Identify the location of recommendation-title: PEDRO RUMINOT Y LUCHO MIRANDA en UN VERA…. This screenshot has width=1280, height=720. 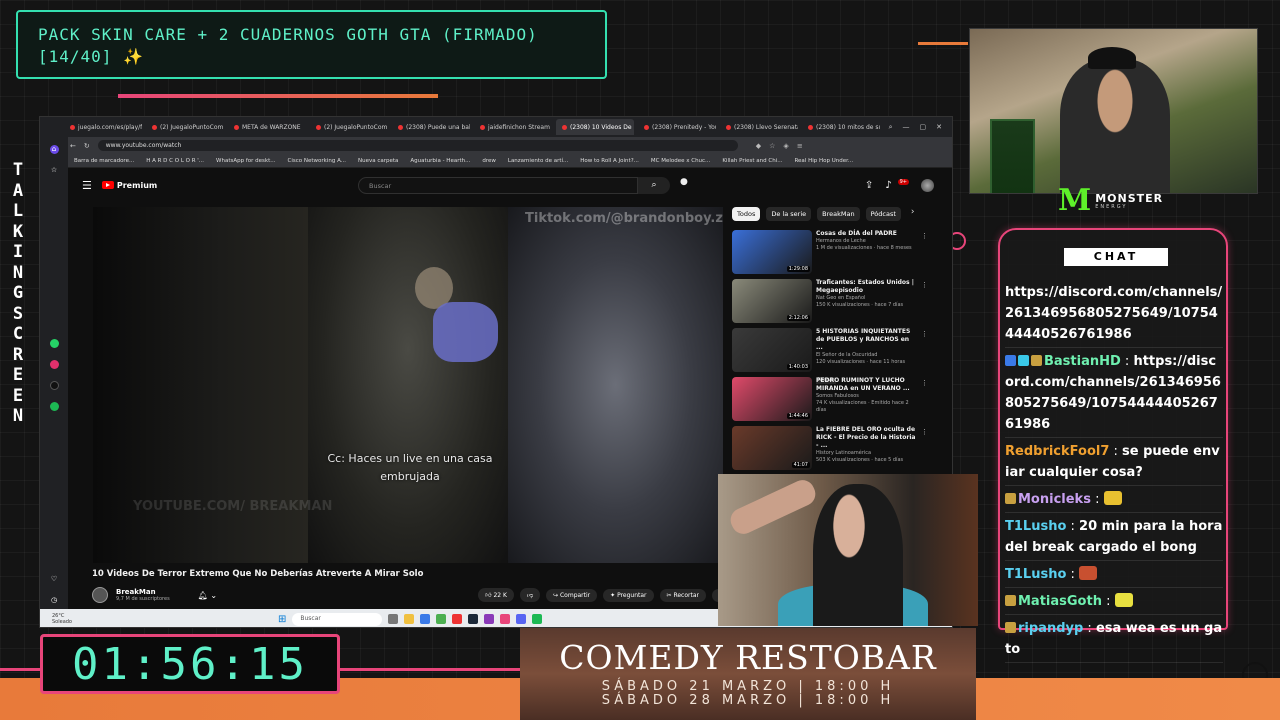
(866, 385).